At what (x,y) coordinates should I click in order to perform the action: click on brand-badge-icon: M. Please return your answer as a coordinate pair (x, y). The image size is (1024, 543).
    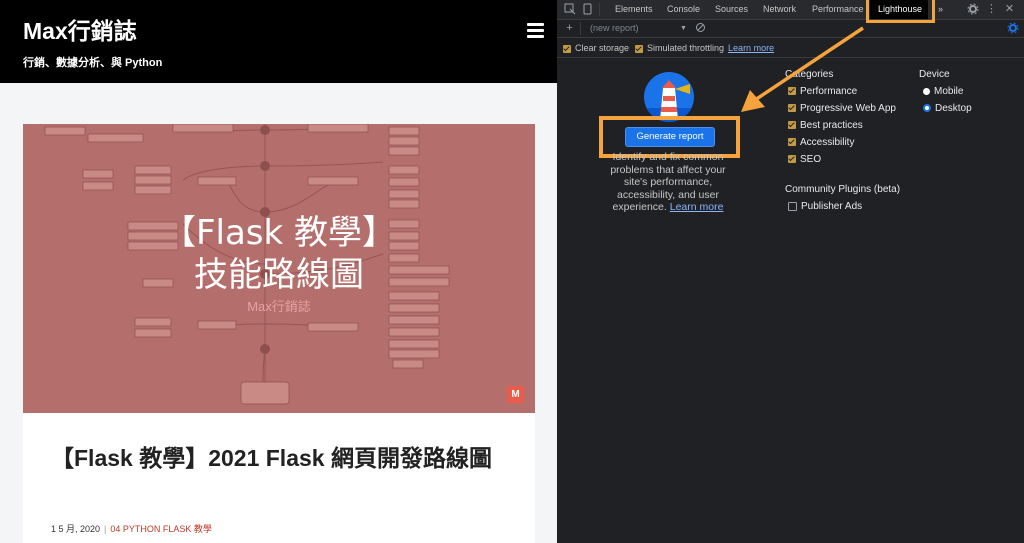
    Looking at the image, I should click on (515, 394).